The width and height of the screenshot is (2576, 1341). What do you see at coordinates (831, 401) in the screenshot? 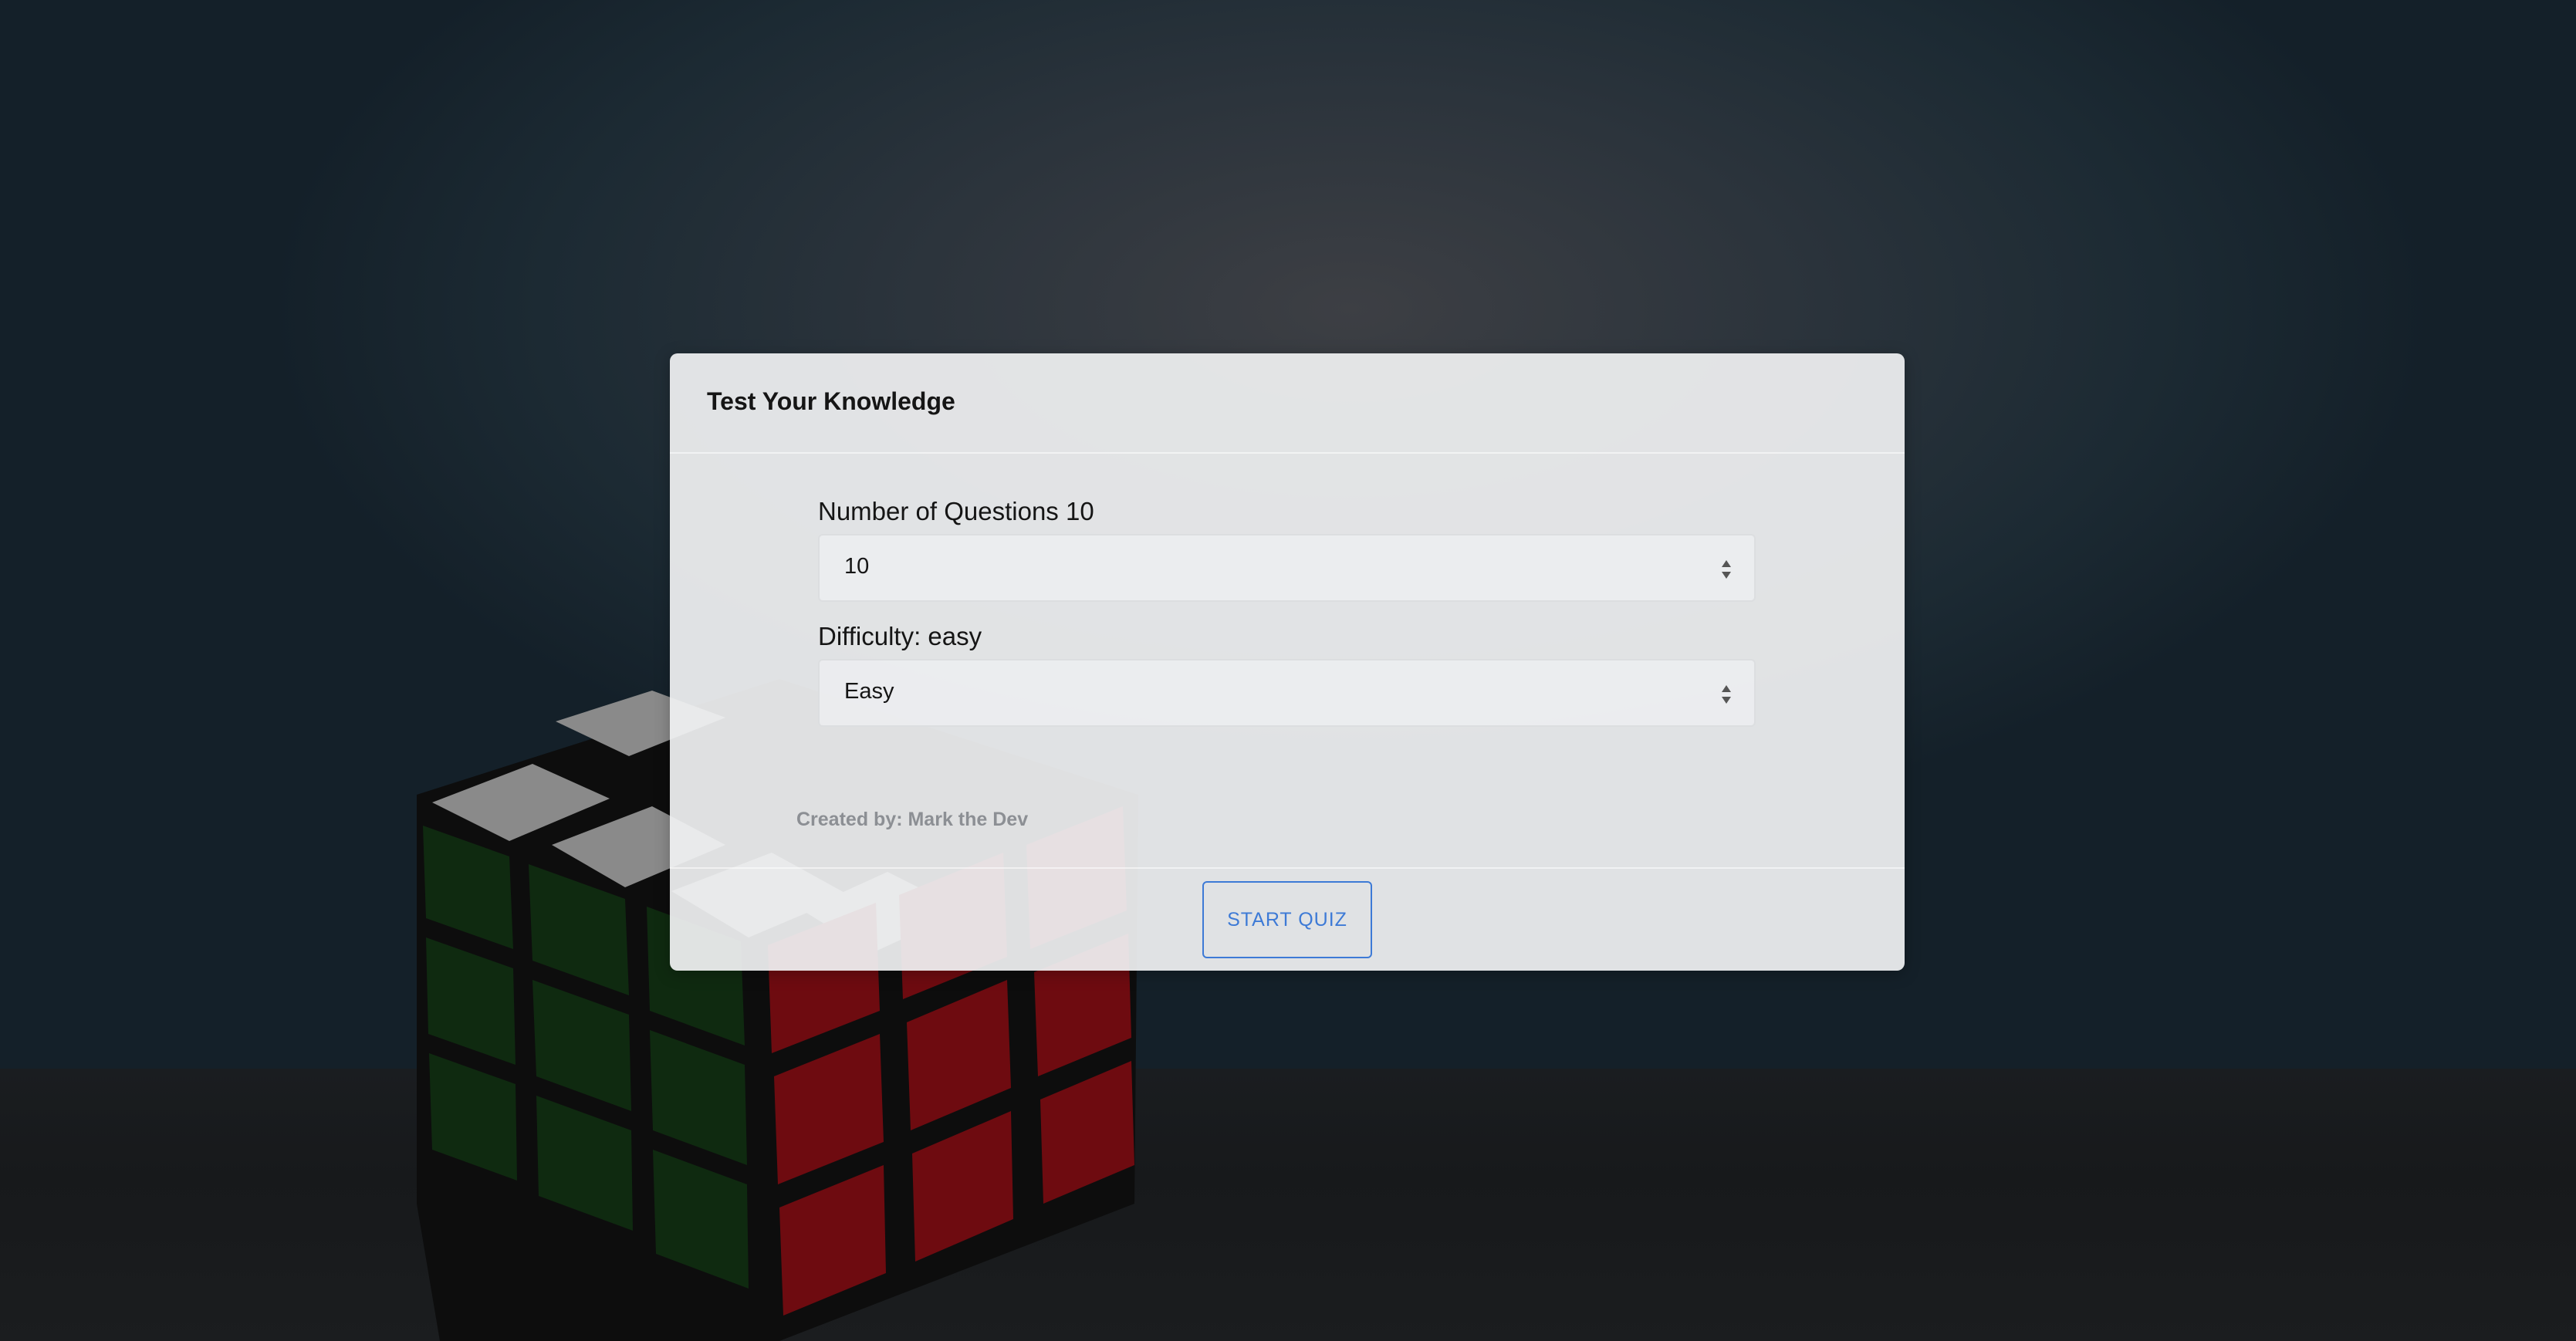
I see `card-title: Test Your Knowledge` at bounding box center [831, 401].